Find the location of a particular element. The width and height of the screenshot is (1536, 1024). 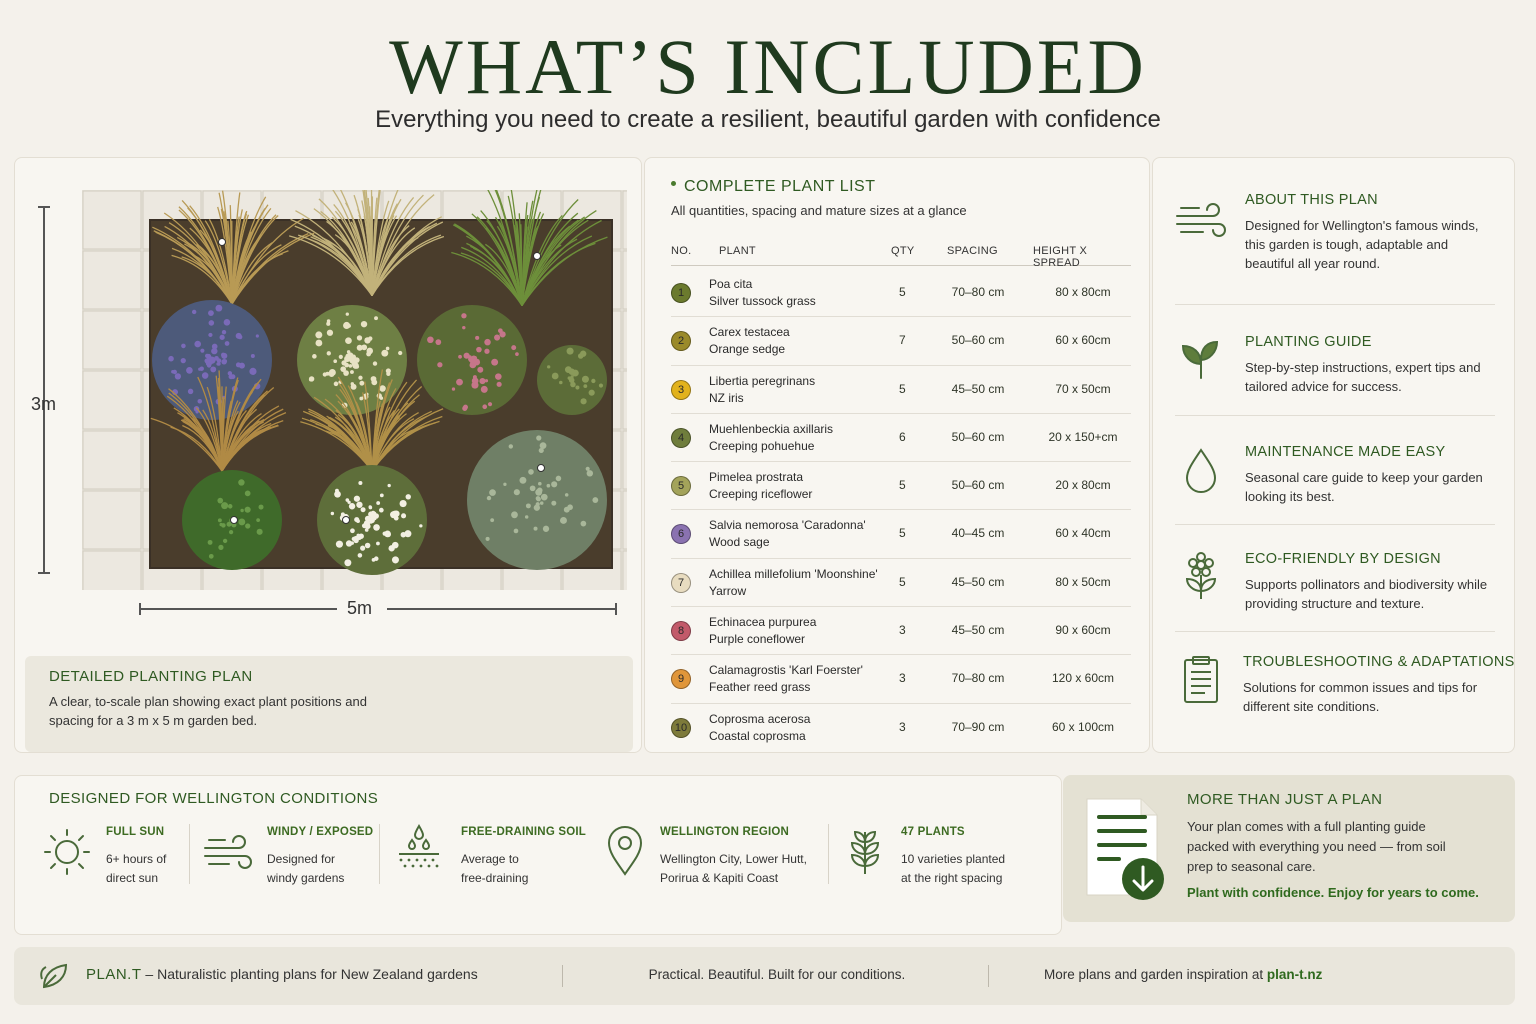

width-dimension-line is located at coordinates (378, 609).